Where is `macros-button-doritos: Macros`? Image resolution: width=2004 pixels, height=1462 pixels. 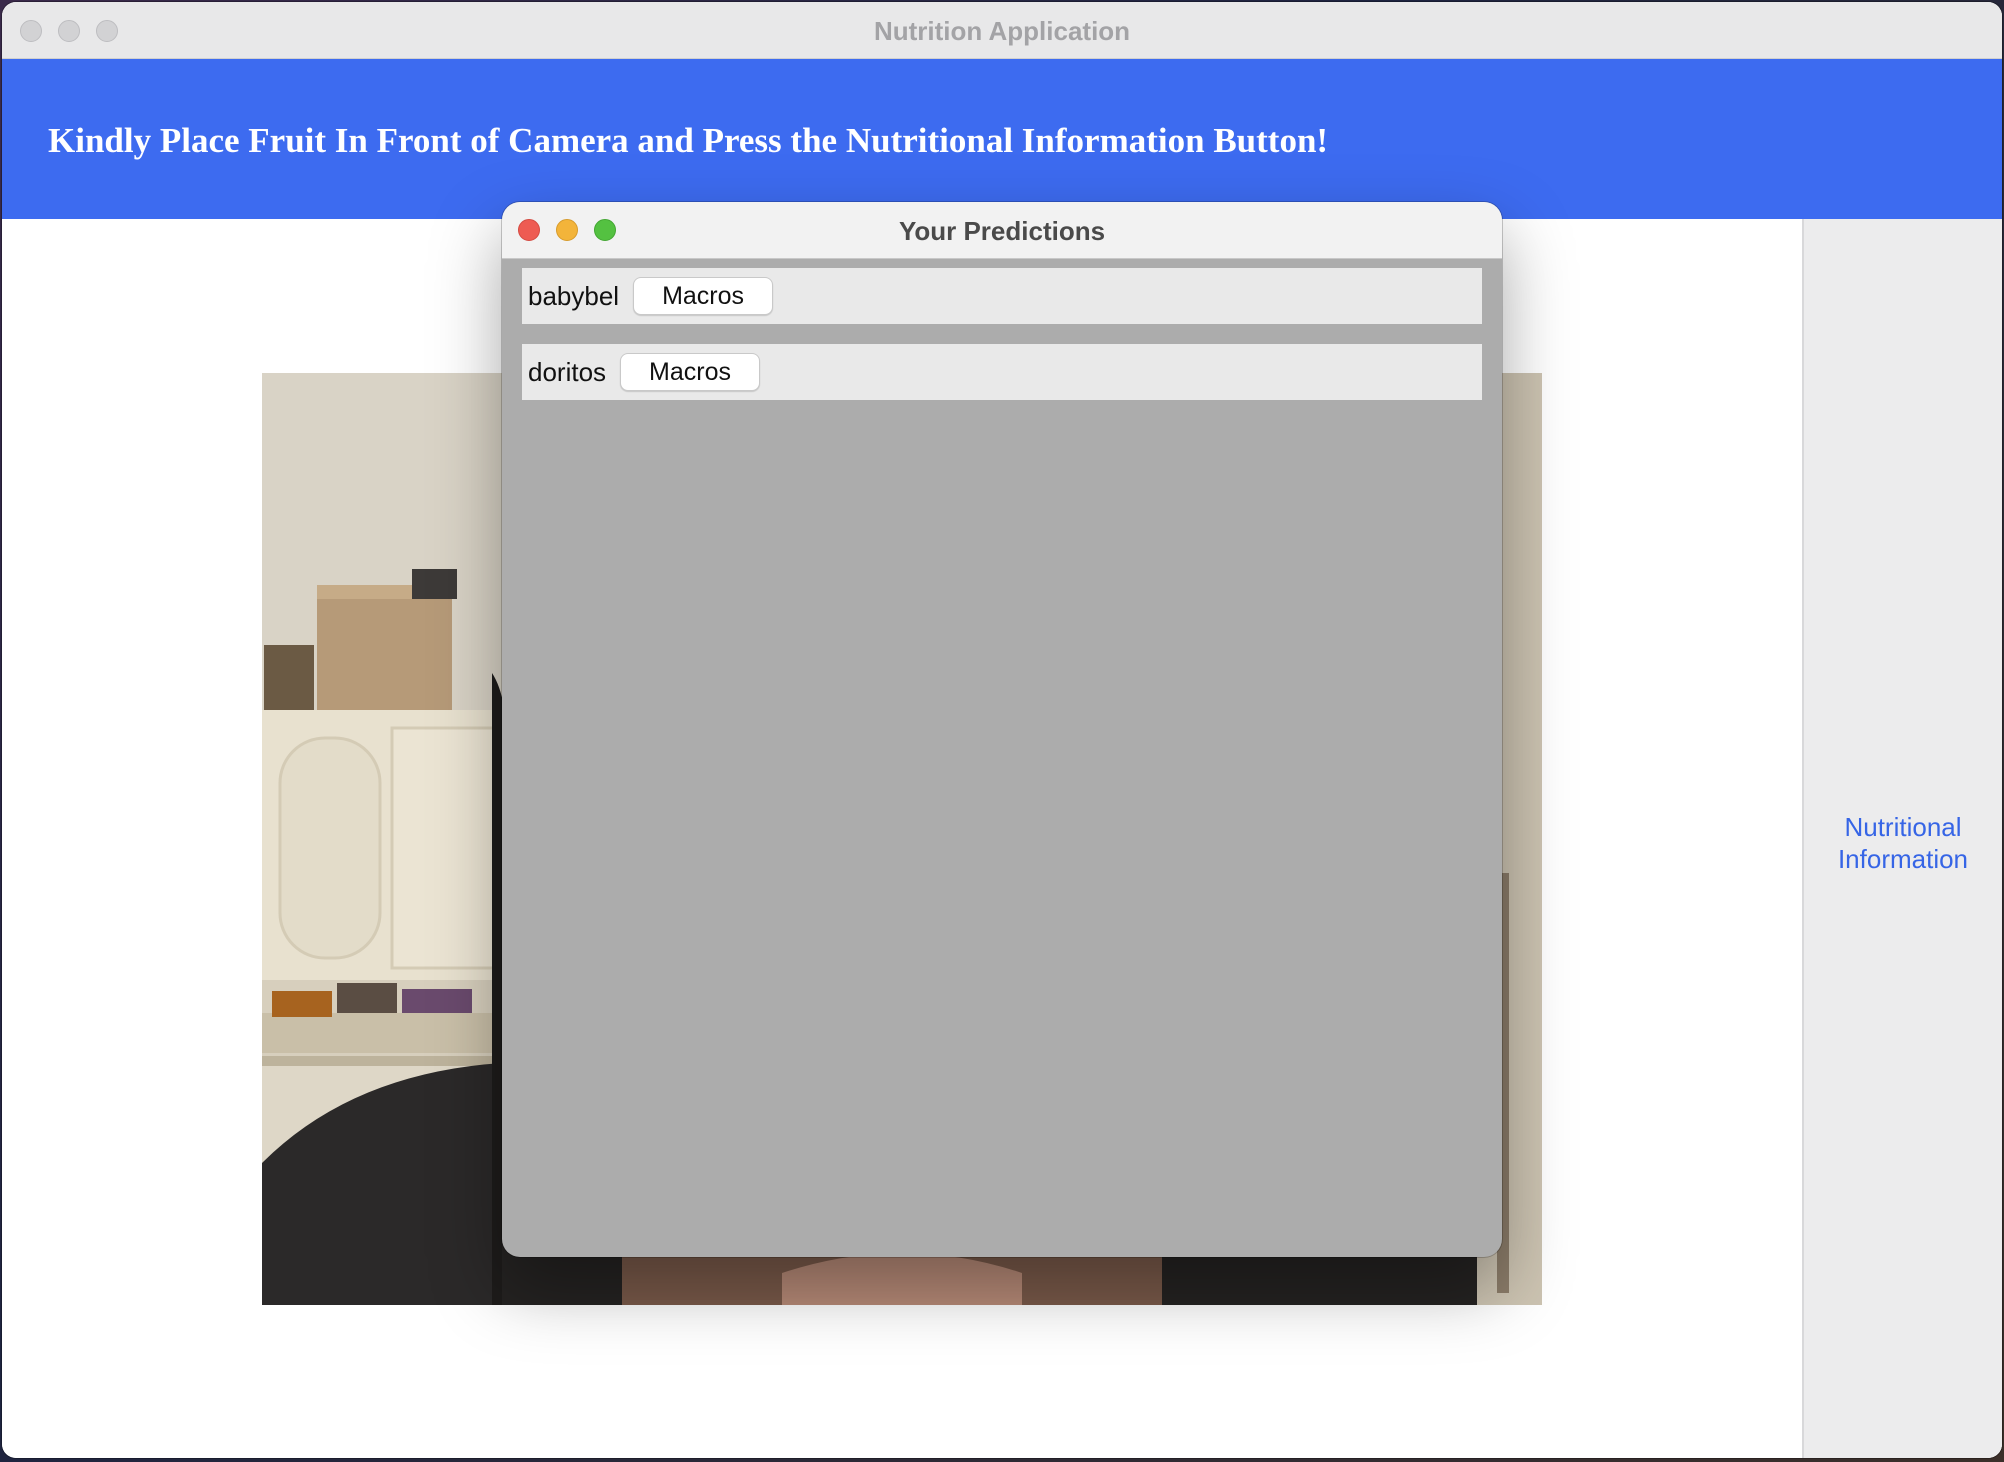
macros-button-doritos: Macros is located at coordinates (690, 372).